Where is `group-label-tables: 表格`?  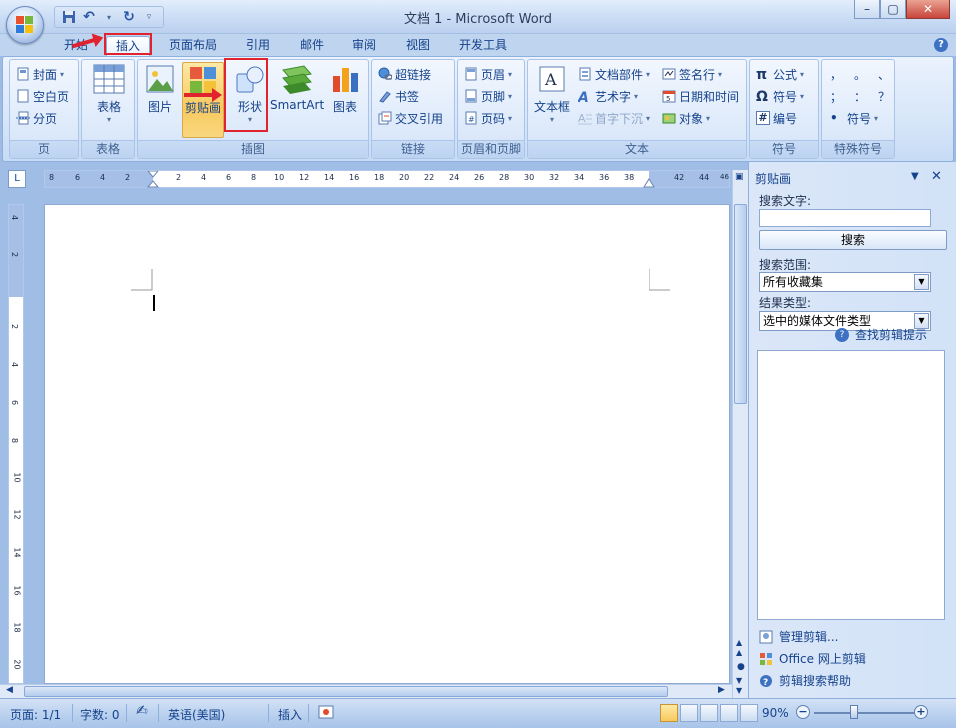 group-label-tables: 表格 is located at coordinates (108, 149).